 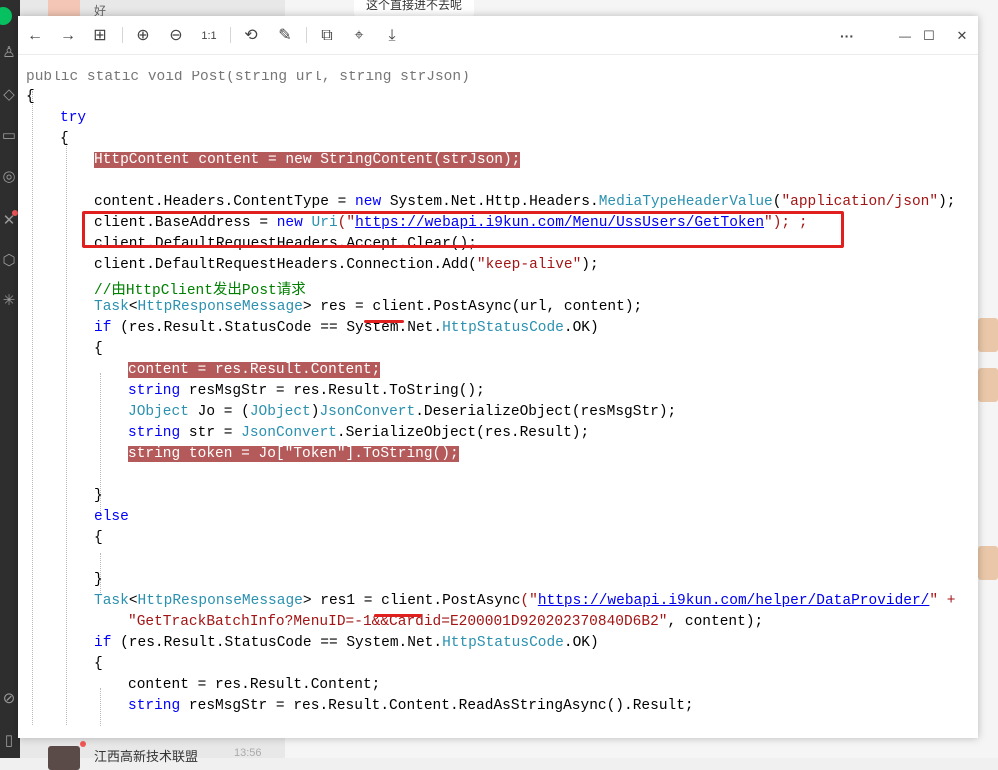 What do you see at coordinates (285, 36) in the screenshot?
I see `edit-icon: ✎` at bounding box center [285, 36].